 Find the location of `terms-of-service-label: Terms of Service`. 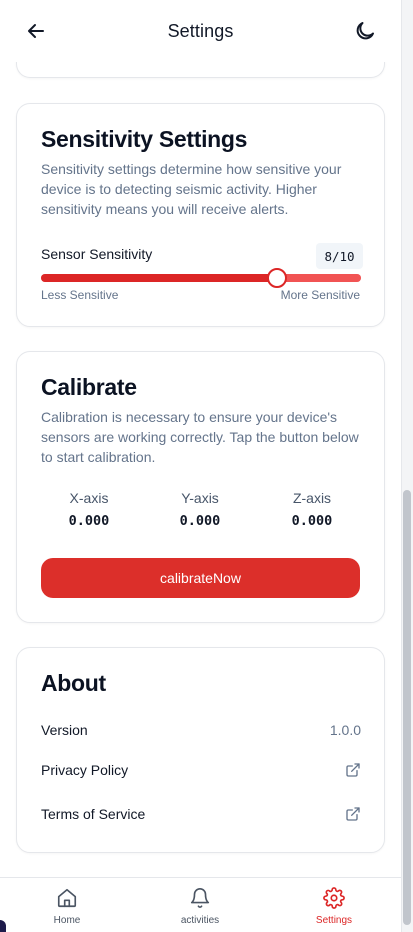

terms-of-service-label: Terms of Service is located at coordinates (93, 814).